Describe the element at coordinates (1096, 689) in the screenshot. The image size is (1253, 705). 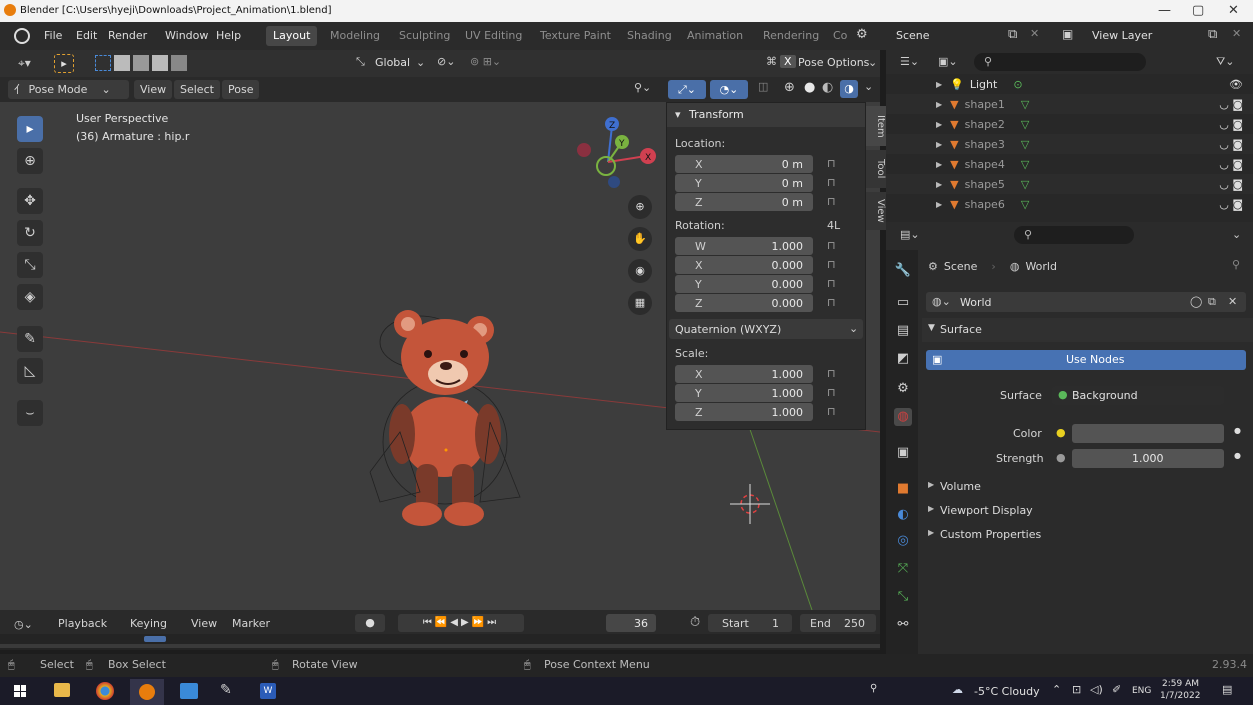
I see `volume-icon: ◁)` at that location.